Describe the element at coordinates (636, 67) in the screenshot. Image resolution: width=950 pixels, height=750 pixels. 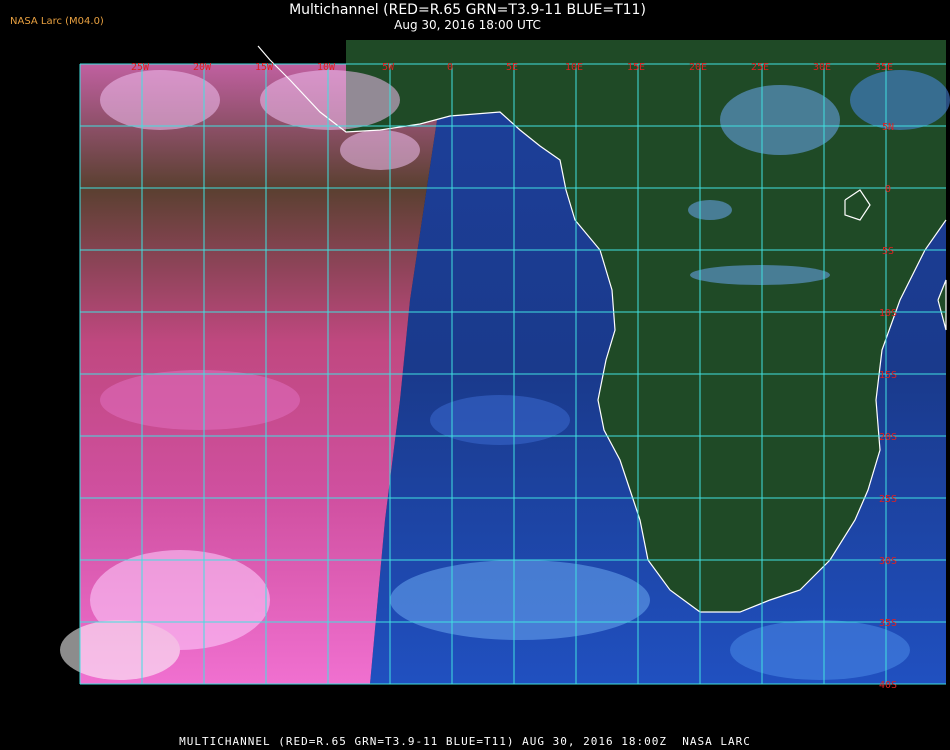
I see `longitude-label: 15E` at that location.